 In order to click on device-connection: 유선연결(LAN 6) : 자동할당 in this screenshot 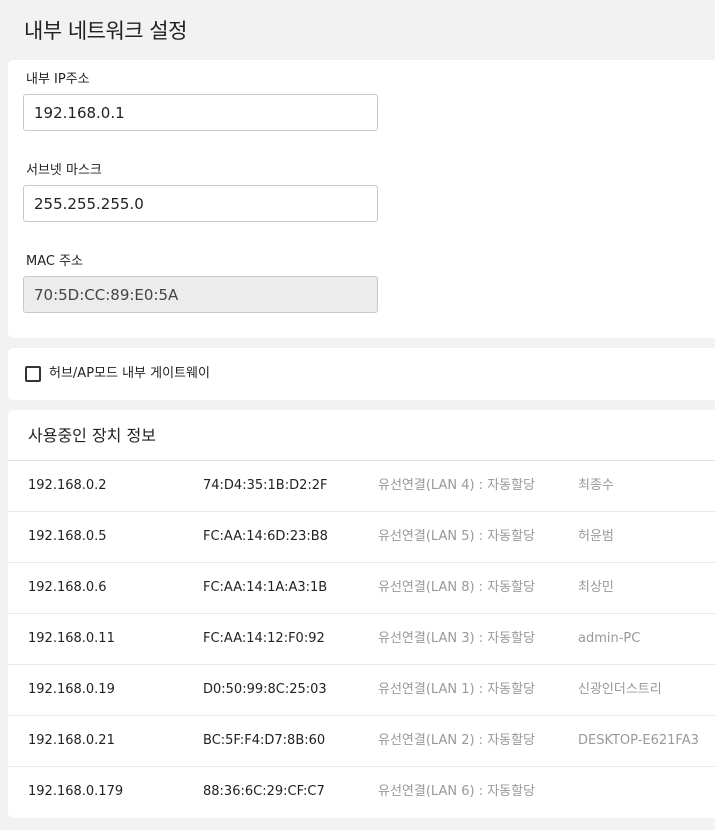, I will do `click(457, 791)`.